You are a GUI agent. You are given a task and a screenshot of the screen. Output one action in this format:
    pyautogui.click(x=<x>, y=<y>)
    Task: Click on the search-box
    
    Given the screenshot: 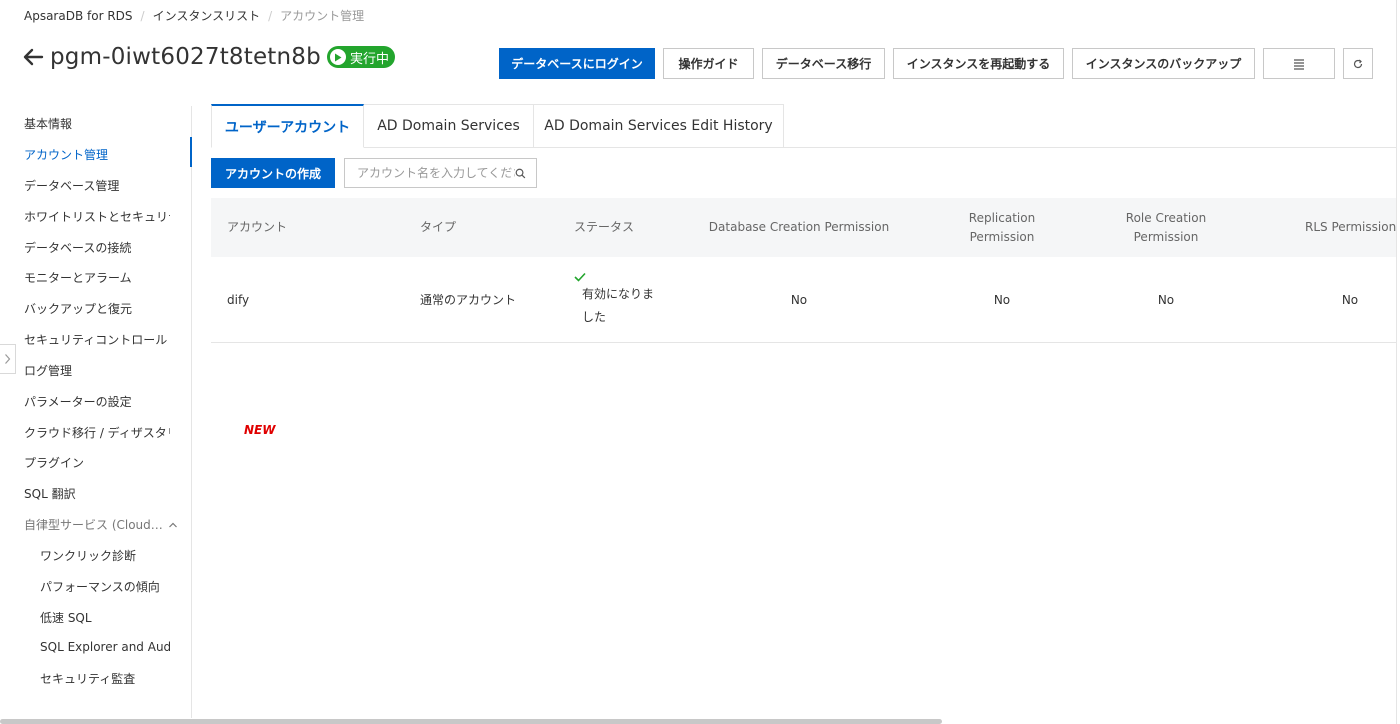 What is the action you would take?
    pyautogui.click(x=440, y=173)
    